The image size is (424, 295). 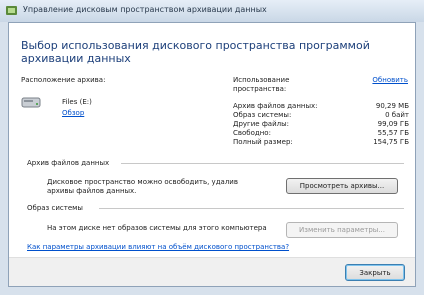 What do you see at coordinates (11, 10) in the screenshot?
I see `backup-app-icon` at bounding box center [11, 10].